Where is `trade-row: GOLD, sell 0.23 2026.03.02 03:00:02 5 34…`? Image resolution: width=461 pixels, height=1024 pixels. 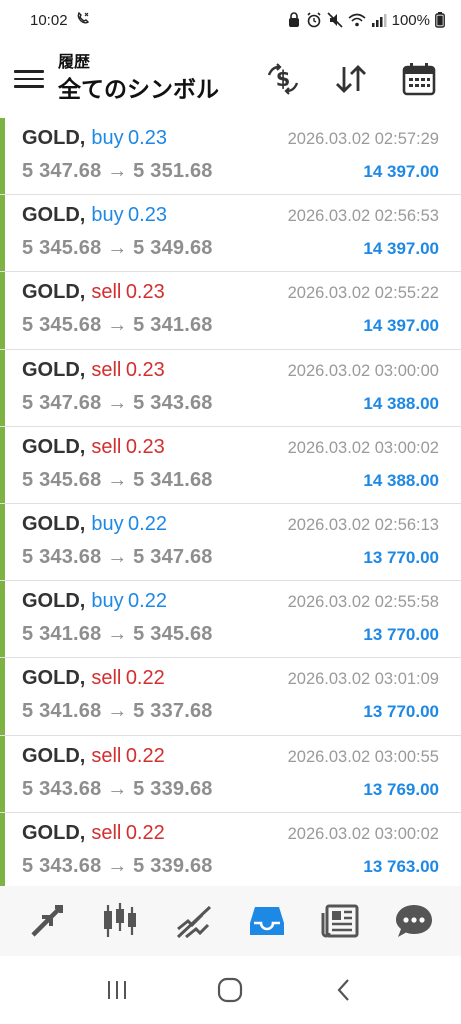
trade-row: GOLD, sell 0.23 2026.03.02 03:00:02 5 34… is located at coordinates (230, 465).